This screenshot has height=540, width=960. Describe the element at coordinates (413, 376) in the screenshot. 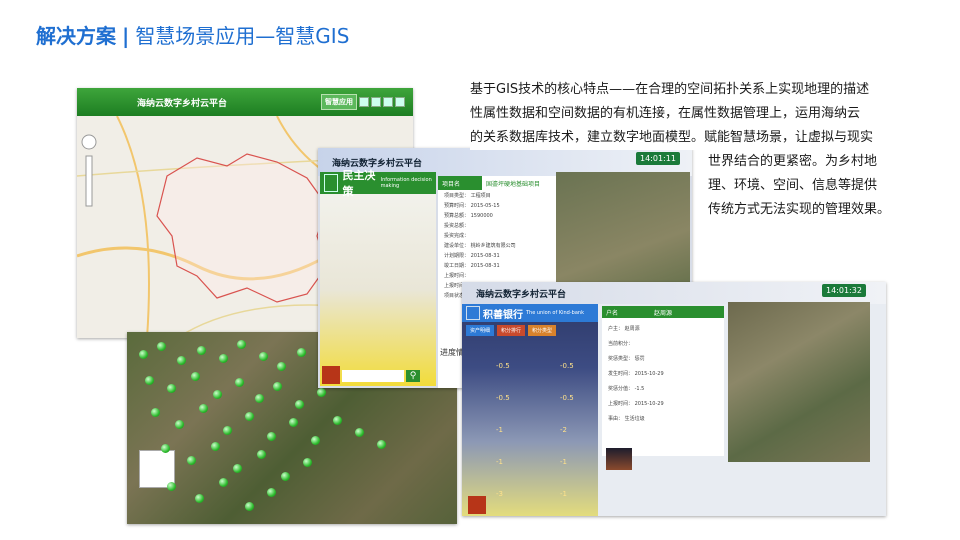

I see `search-icon: ⚲` at that location.